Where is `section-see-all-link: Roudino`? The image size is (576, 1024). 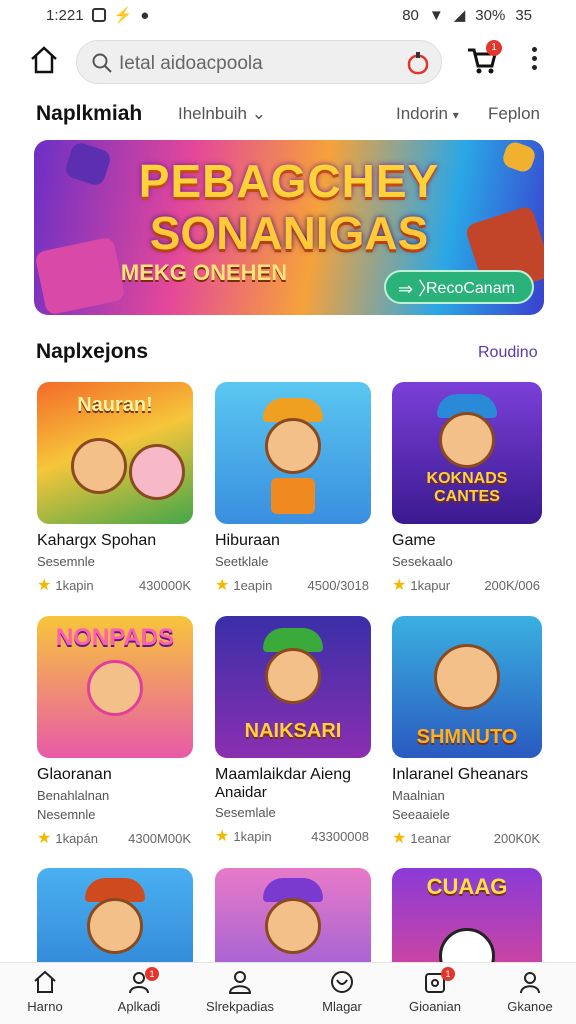
section-see-all-link: Roudino is located at coordinates (508, 353).